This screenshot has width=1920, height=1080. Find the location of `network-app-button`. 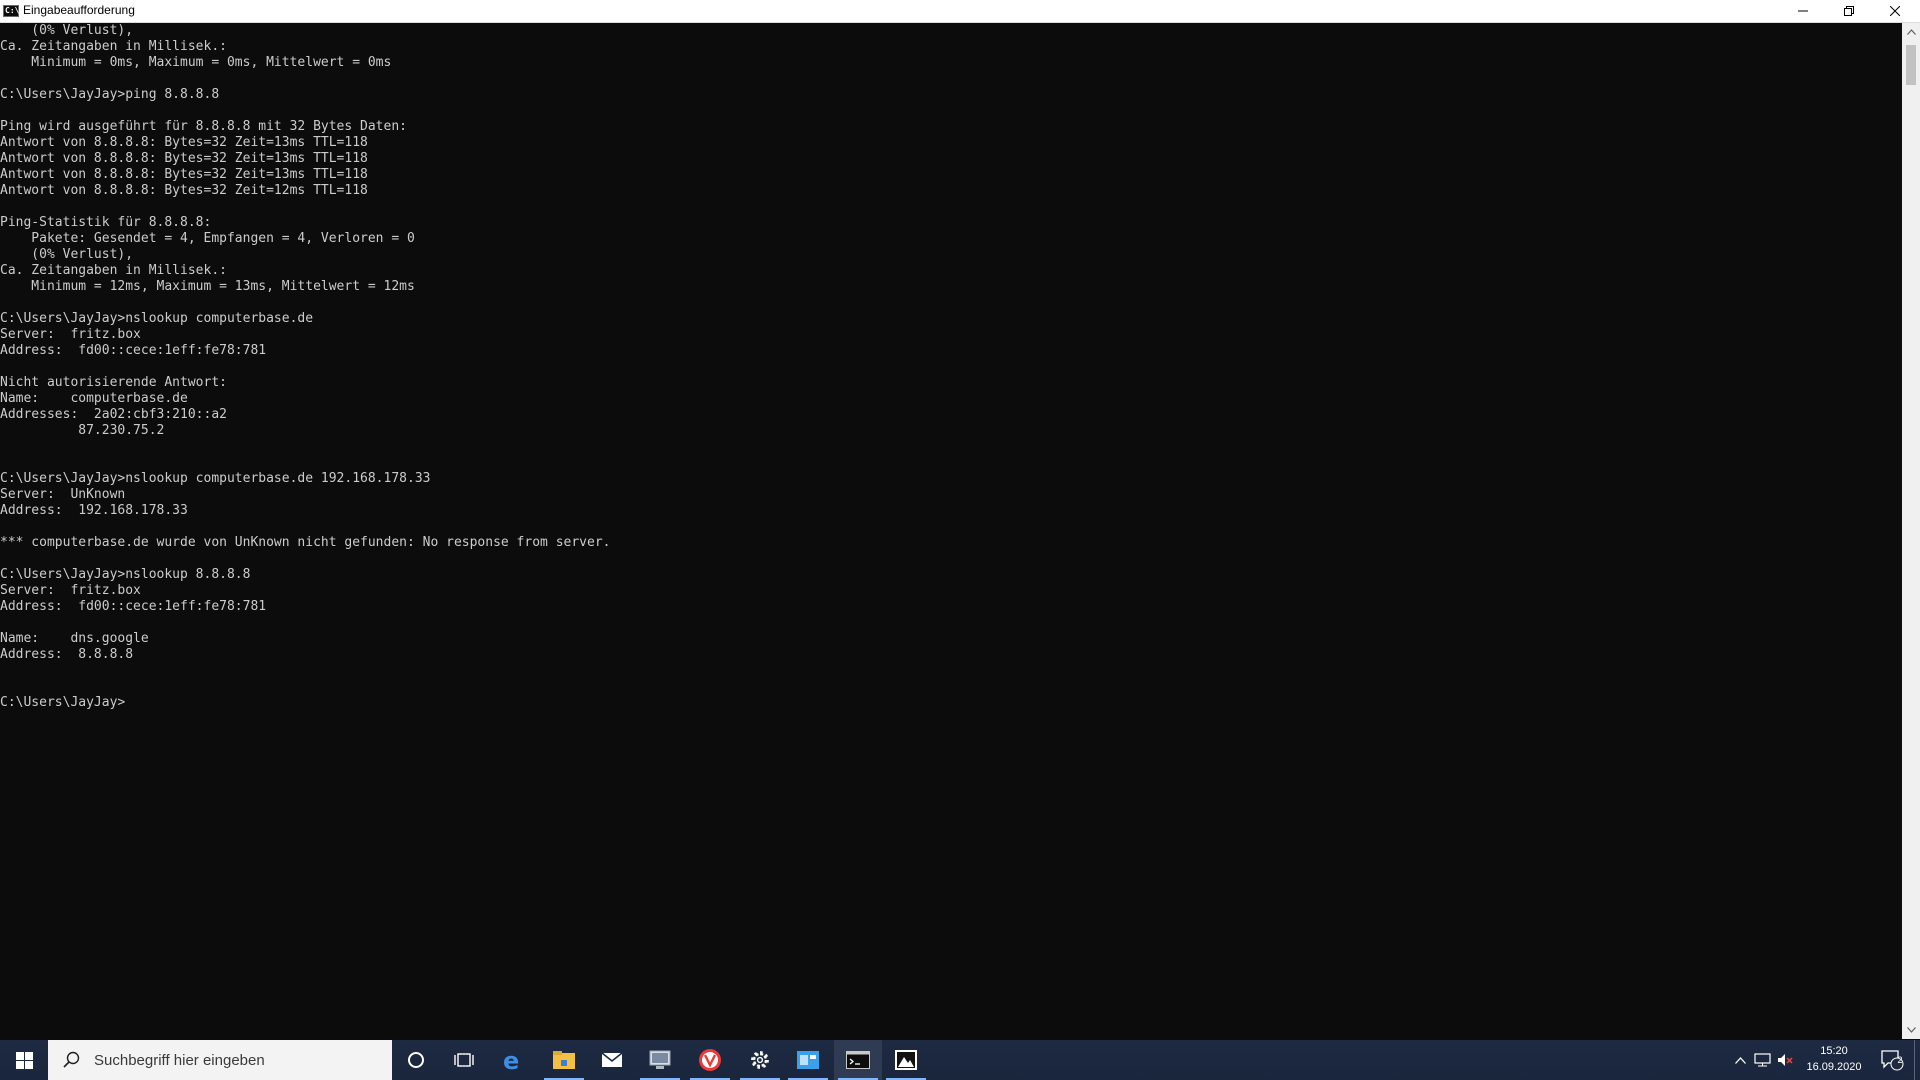

network-app-button is located at coordinates (660, 1060).